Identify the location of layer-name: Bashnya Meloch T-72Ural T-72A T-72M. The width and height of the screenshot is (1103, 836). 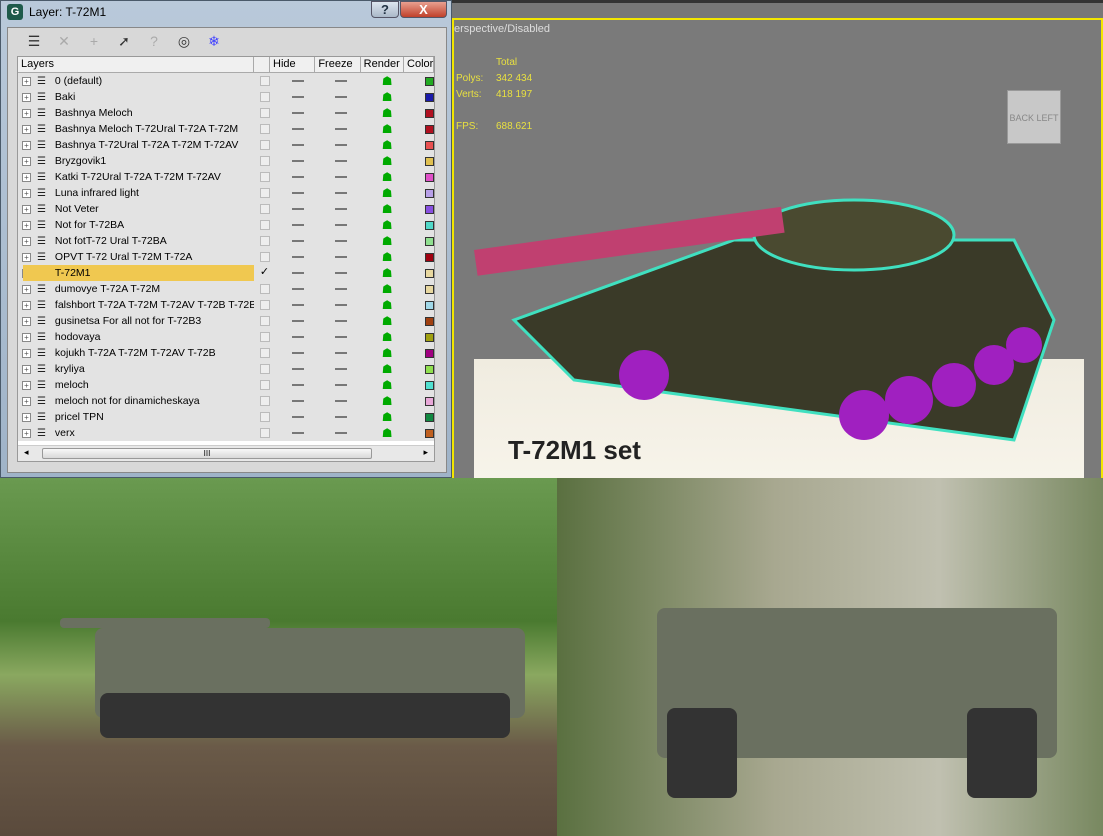
(138, 129).